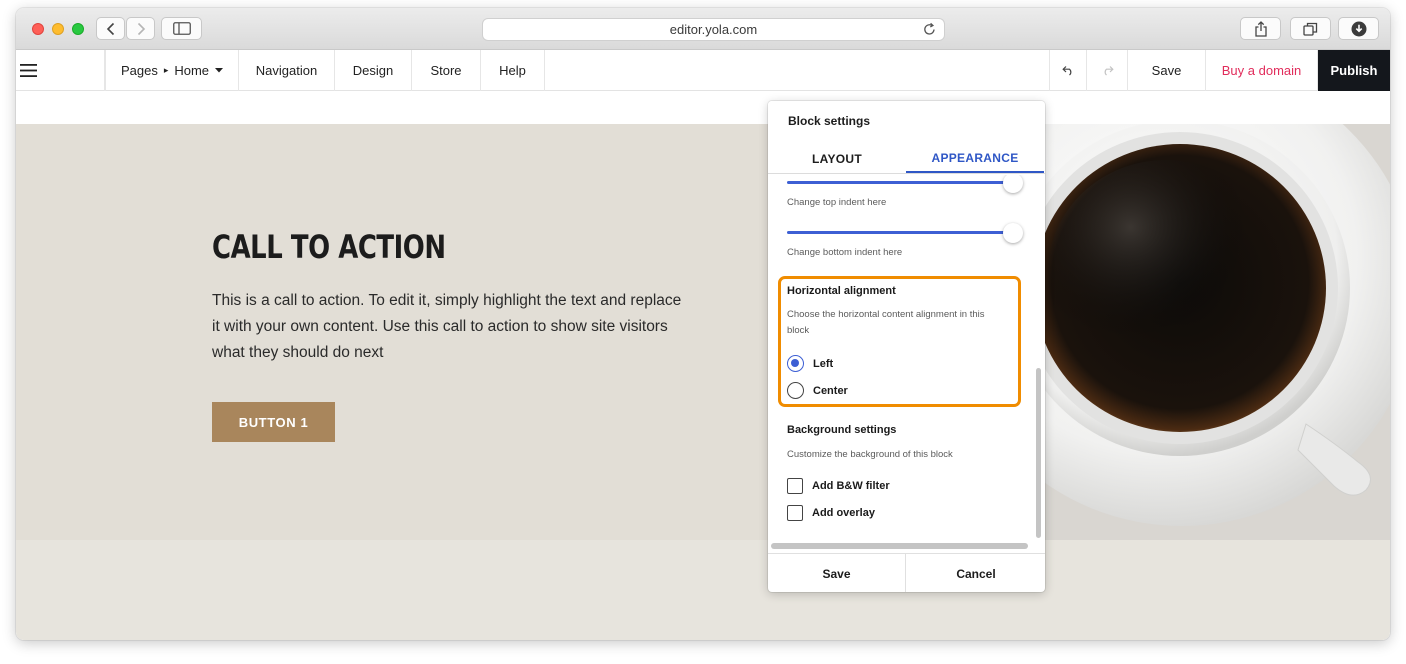  What do you see at coordinates (929, 29) in the screenshot?
I see `reload-icon` at bounding box center [929, 29].